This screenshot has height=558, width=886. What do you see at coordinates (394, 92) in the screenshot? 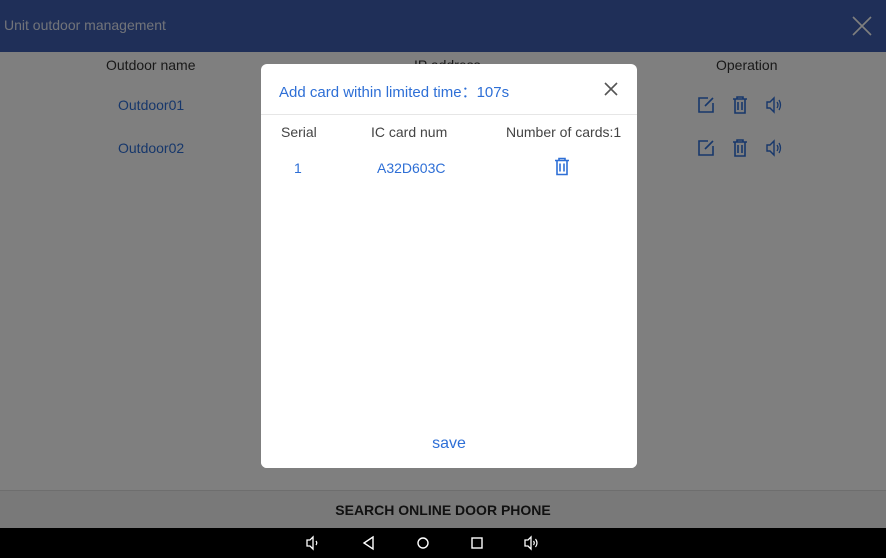
I see `dialog-title: Add card within limited time：107s` at bounding box center [394, 92].